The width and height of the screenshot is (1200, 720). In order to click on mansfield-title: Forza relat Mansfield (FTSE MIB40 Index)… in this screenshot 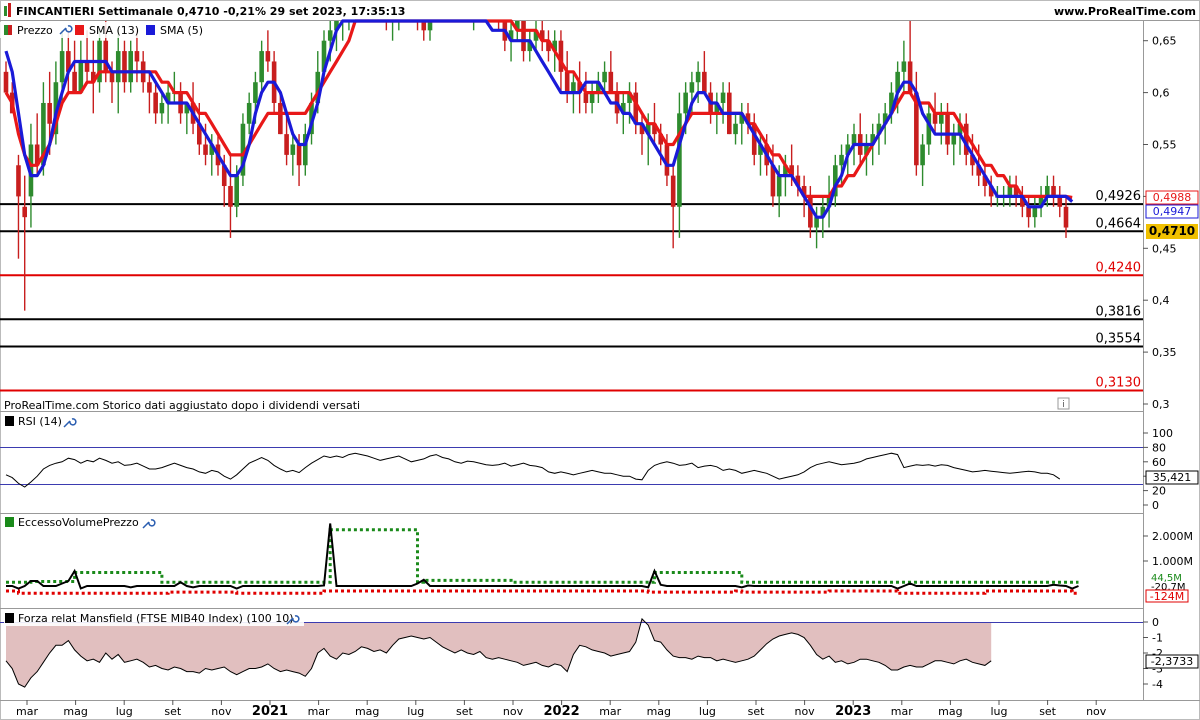, I will do `click(156, 618)`.